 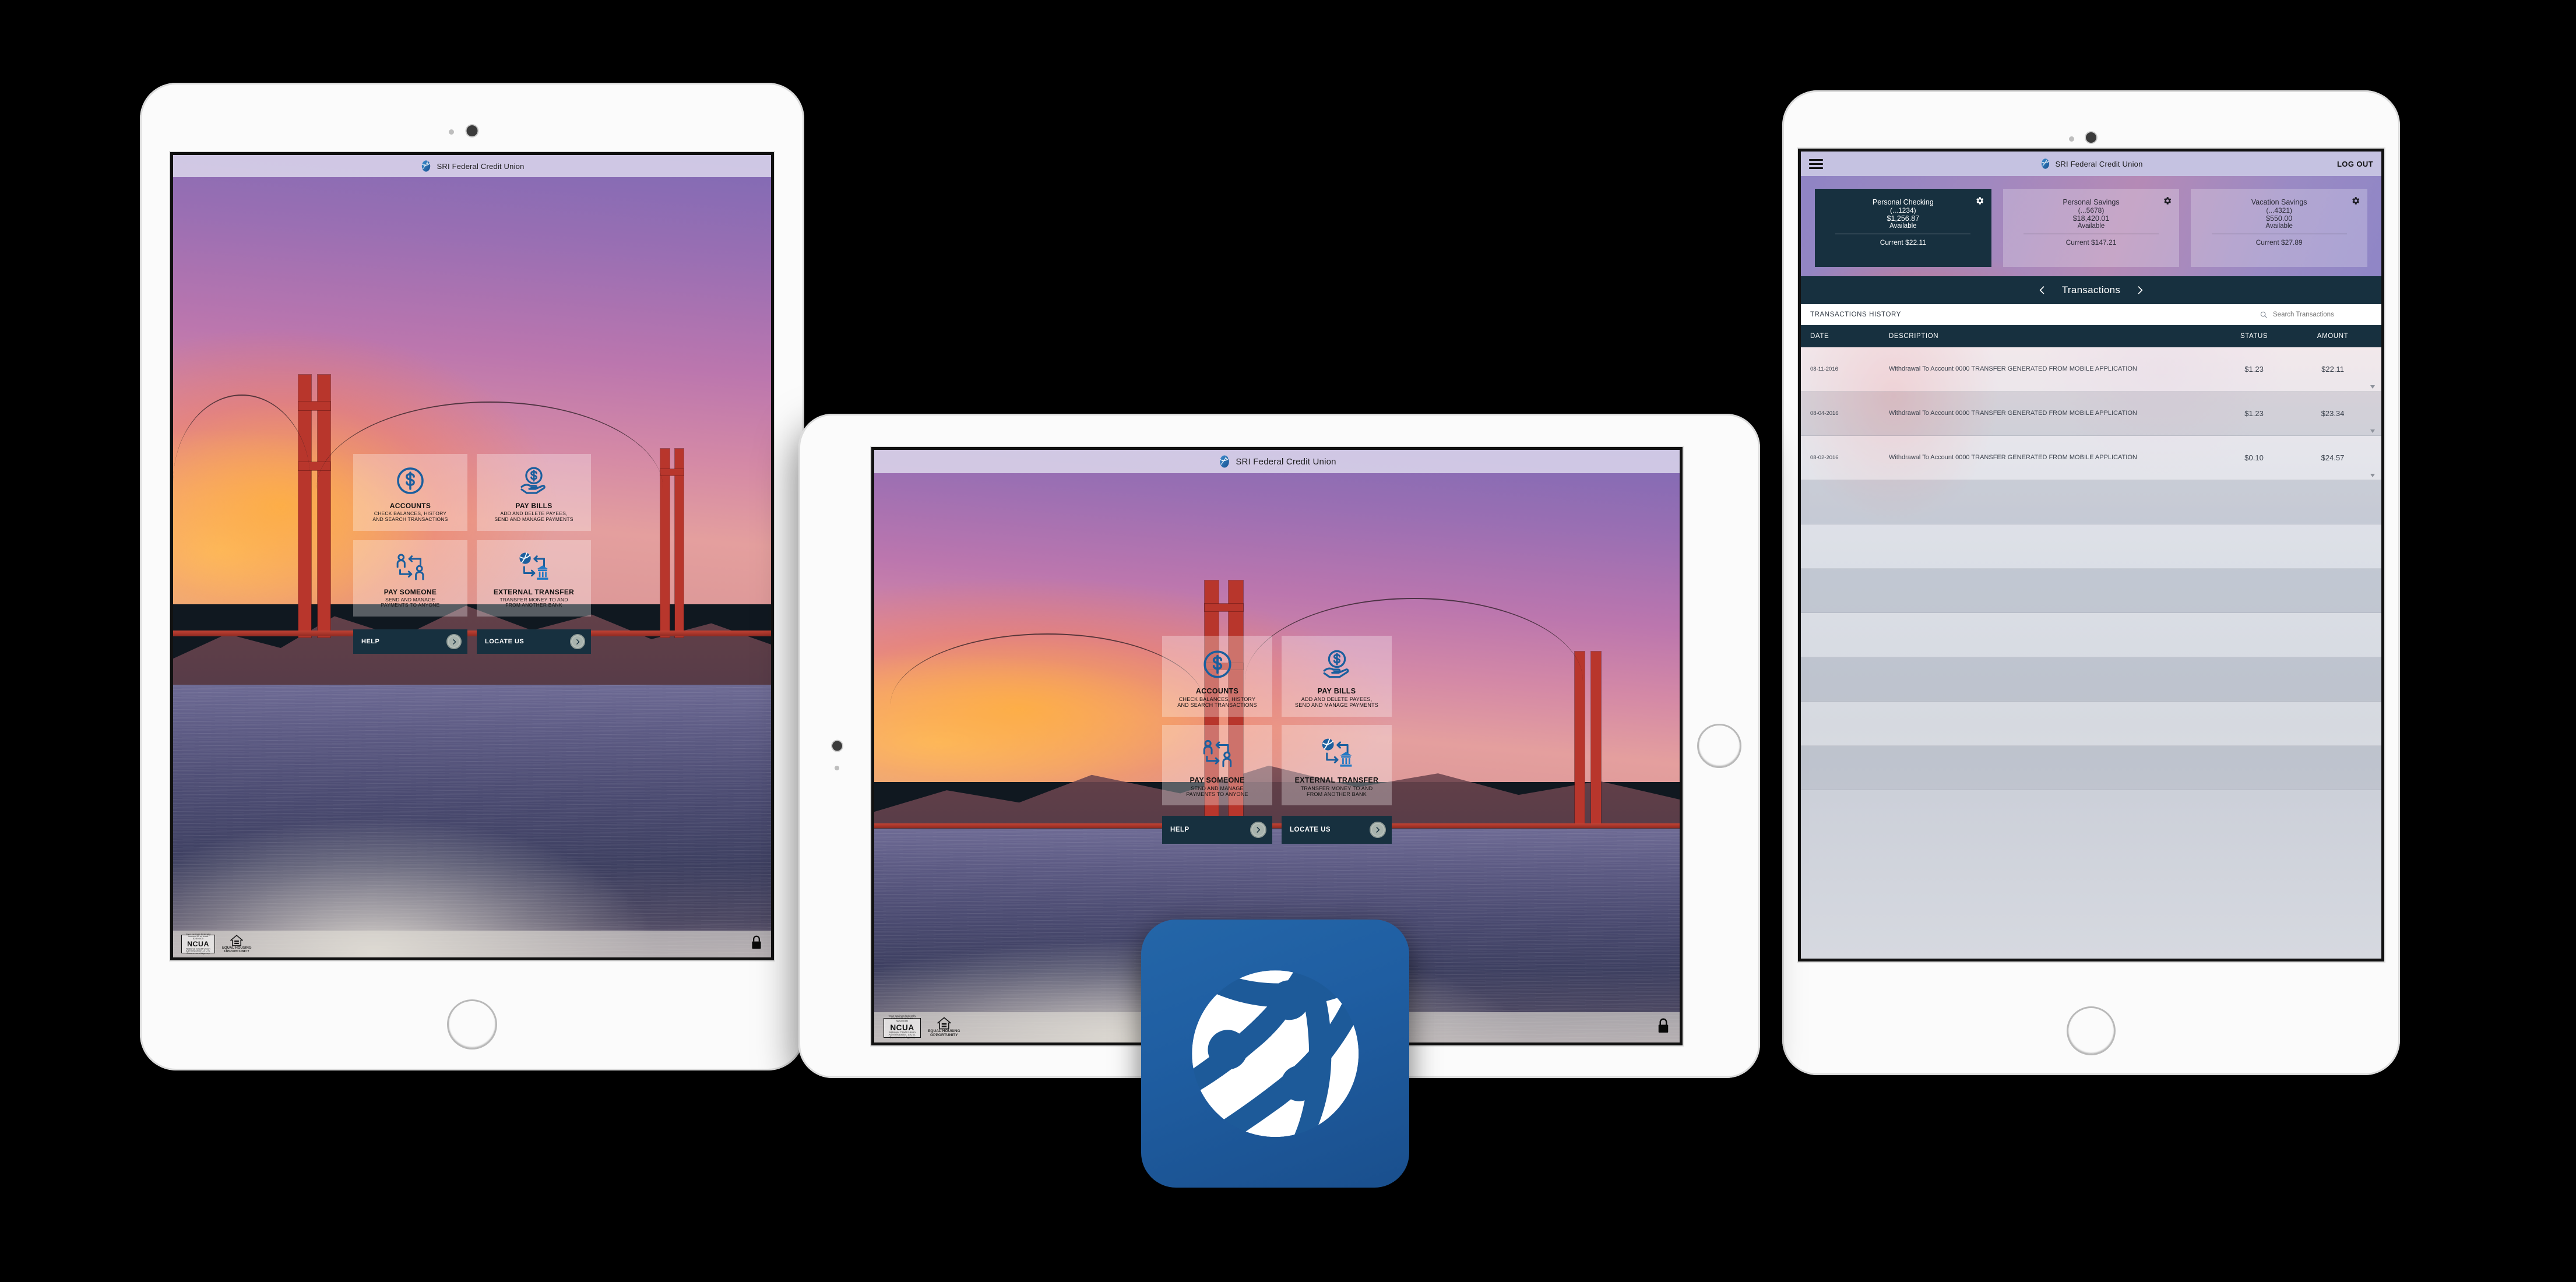 I want to click on home-button-left, so click(x=472, y=1024).